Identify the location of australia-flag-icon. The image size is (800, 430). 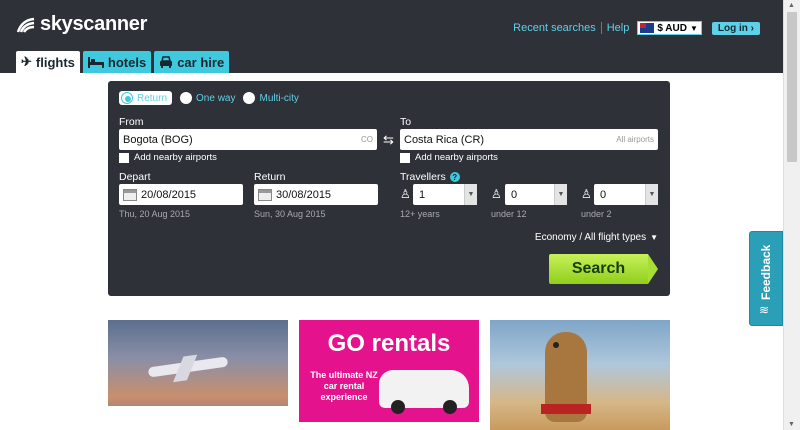
(647, 28).